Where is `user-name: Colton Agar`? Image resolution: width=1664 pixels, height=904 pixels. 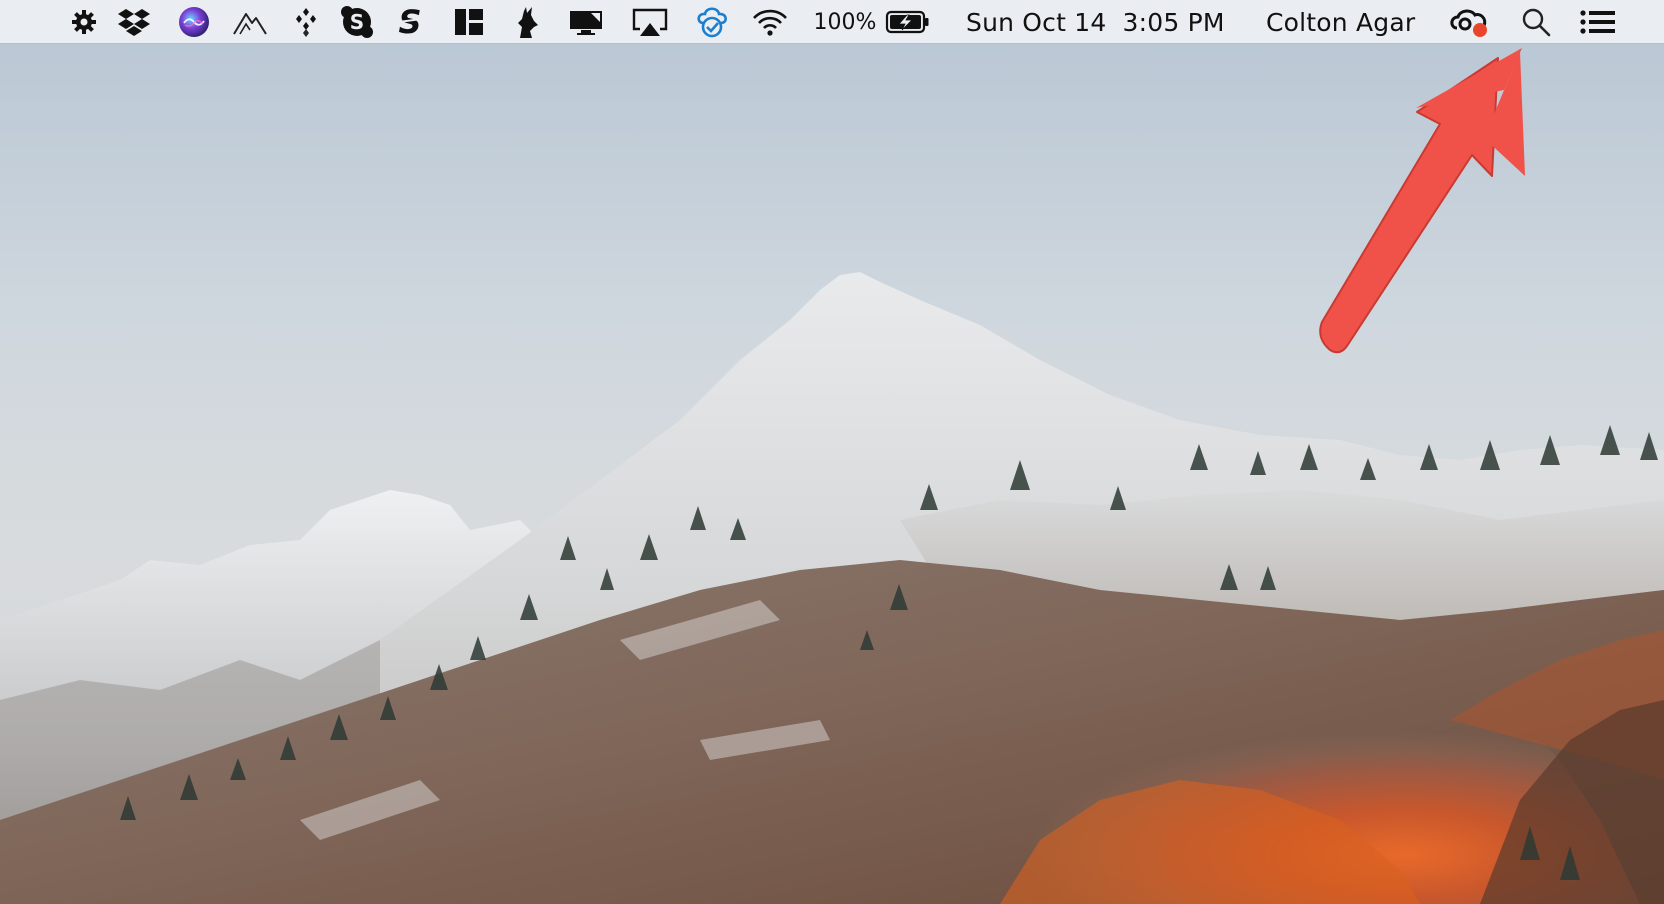
user-name: Colton Agar is located at coordinates (1341, 22).